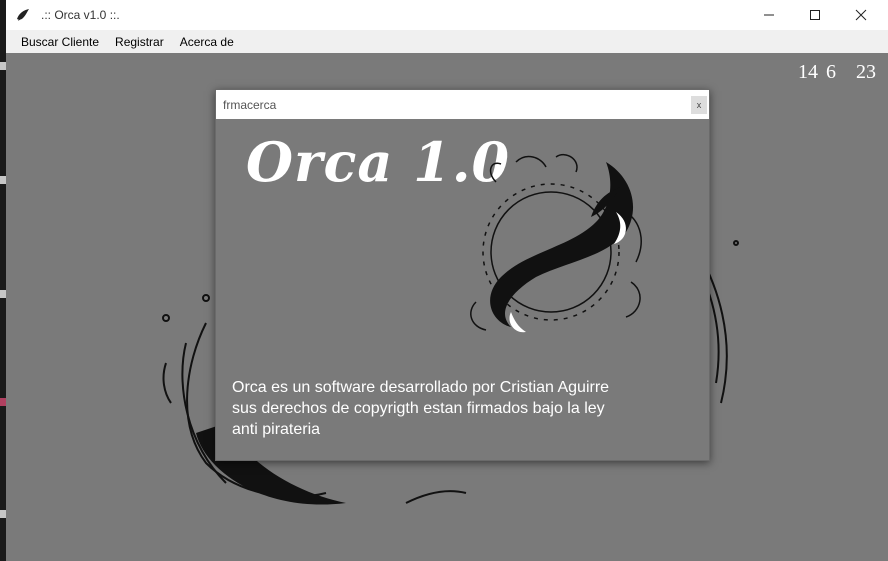 The image size is (888, 561). I want to click on dialog-close-button: x, so click(699, 105).